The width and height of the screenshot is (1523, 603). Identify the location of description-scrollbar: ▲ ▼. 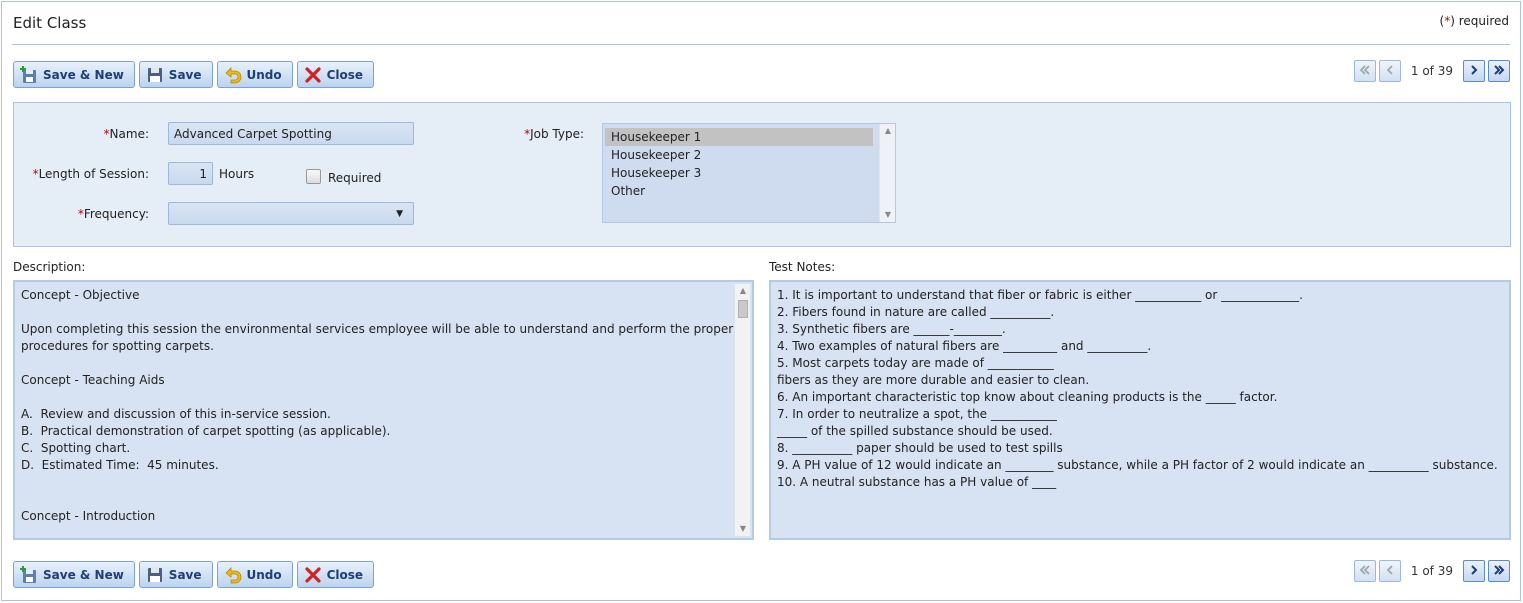
(742, 410).